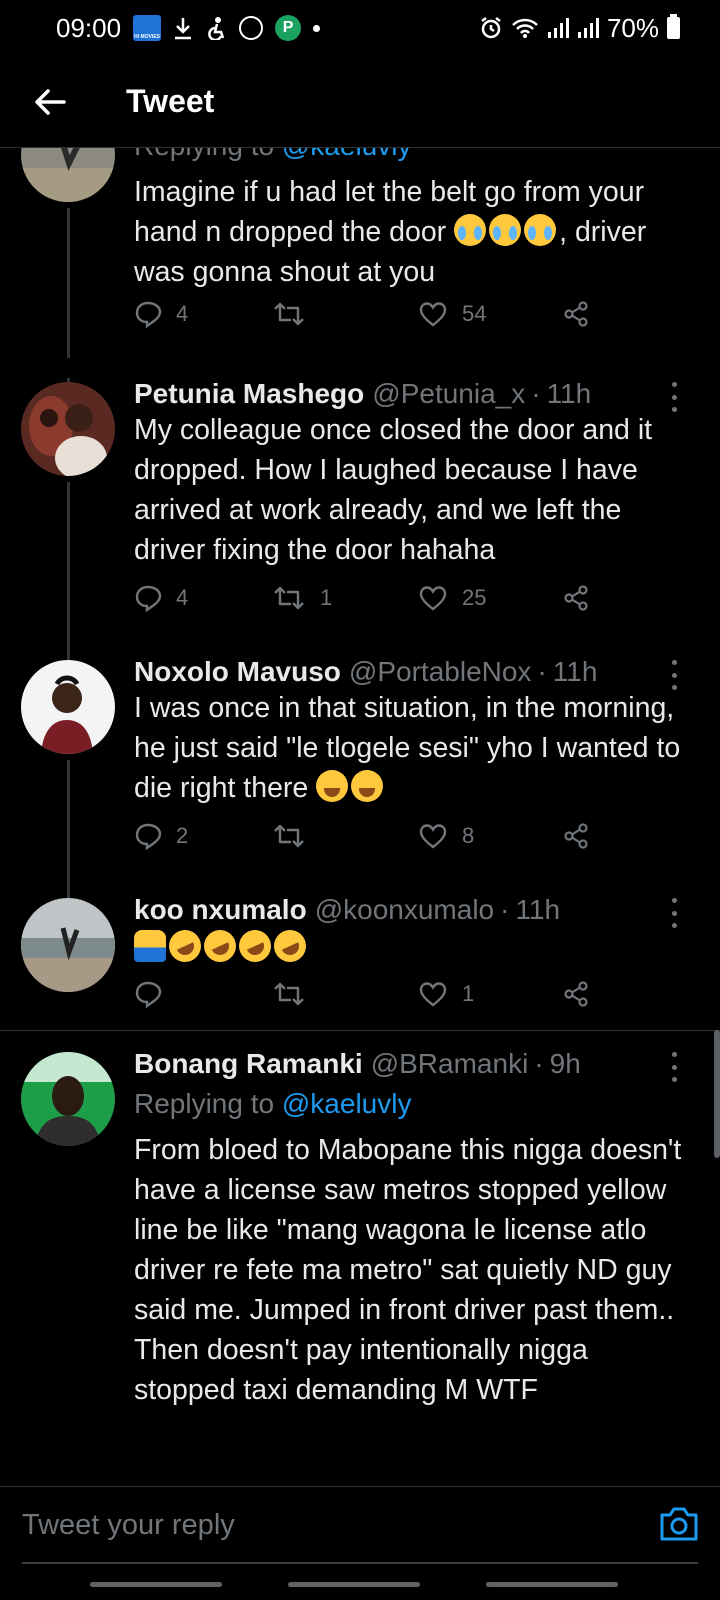 The width and height of the screenshot is (720, 1600). I want to click on p-app-icon: P, so click(288, 28).